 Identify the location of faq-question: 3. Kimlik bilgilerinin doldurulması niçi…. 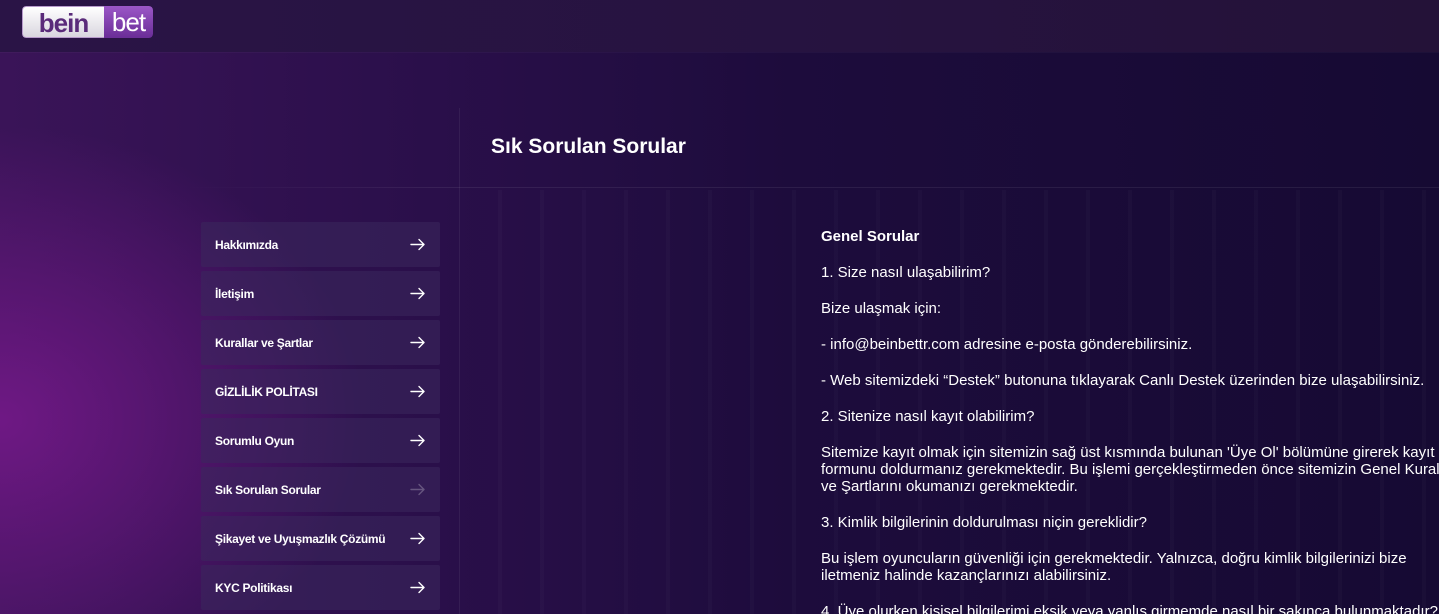
(984, 522).